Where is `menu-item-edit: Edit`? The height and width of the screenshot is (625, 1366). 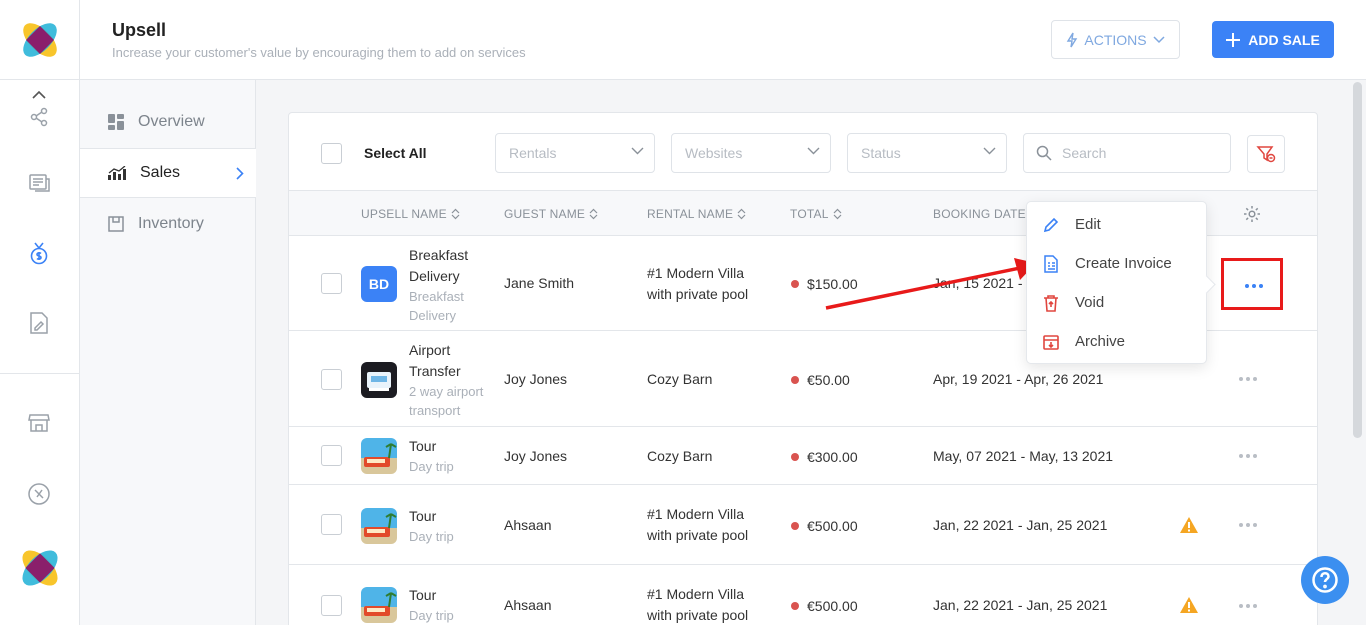
menu-item-edit: Edit is located at coordinates (1117, 224).